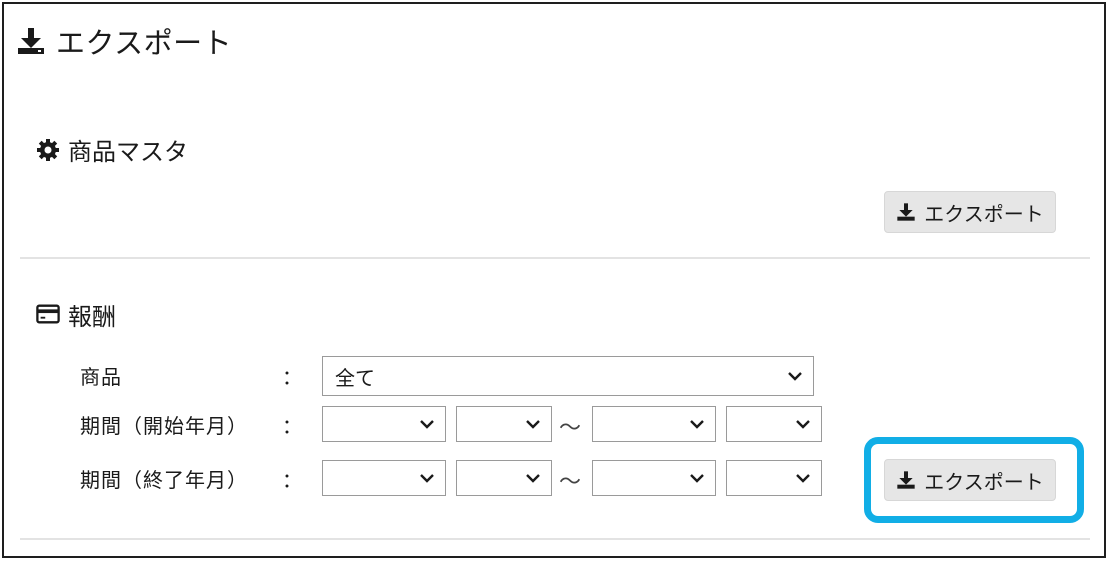 Image resolution: width=1111 pixels, height=562 pixels. I want to click on page-title: エクスポート, so click(144, 43).